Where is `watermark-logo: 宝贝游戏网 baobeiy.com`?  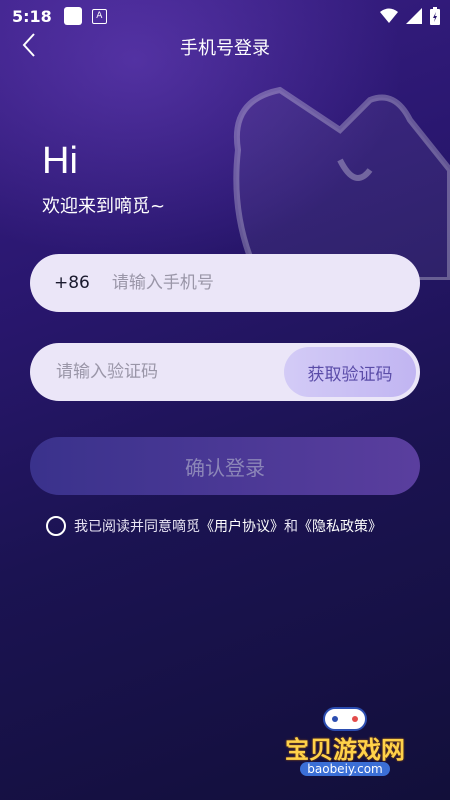
watermark-logo: 宝贝游戏网 baobeiy.com is located at coordinates (345, 745).